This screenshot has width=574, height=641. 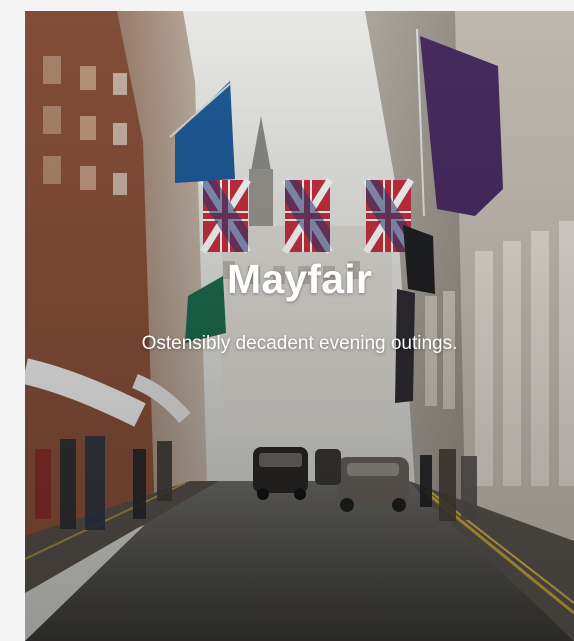 What do you see at coordinates (299, 343) in the screenshot?
I see `card-subtitle: Ostensibly decadent evening outings.` at bounding box center [299, 343].